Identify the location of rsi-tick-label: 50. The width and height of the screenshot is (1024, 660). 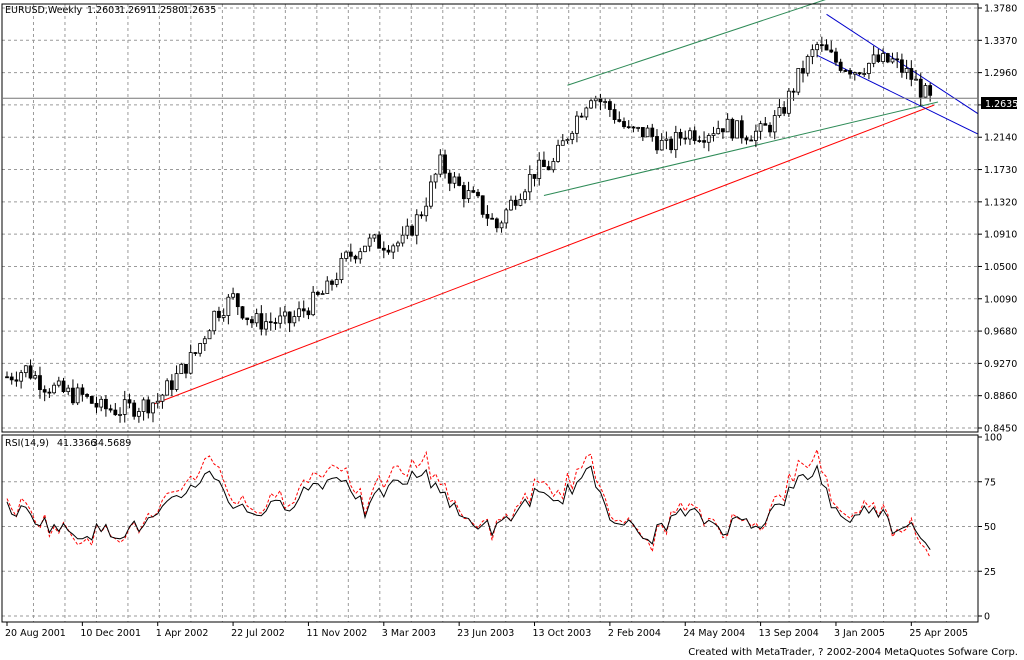
(990, 527).